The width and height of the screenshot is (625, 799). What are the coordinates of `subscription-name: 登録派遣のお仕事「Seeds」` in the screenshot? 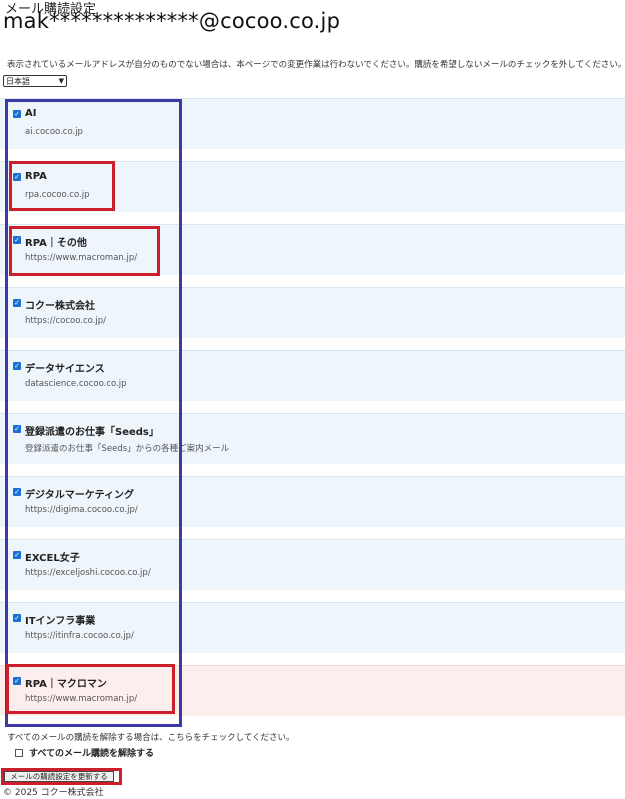 It's located at (92, 432).